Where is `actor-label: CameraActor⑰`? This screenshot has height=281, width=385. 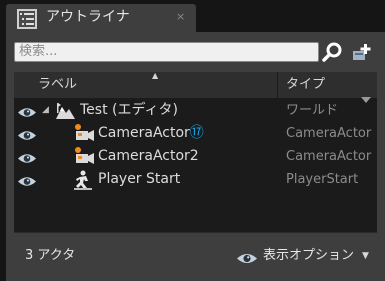
actor-label: CameraActor⑰ is located at coordinates (151, 133).